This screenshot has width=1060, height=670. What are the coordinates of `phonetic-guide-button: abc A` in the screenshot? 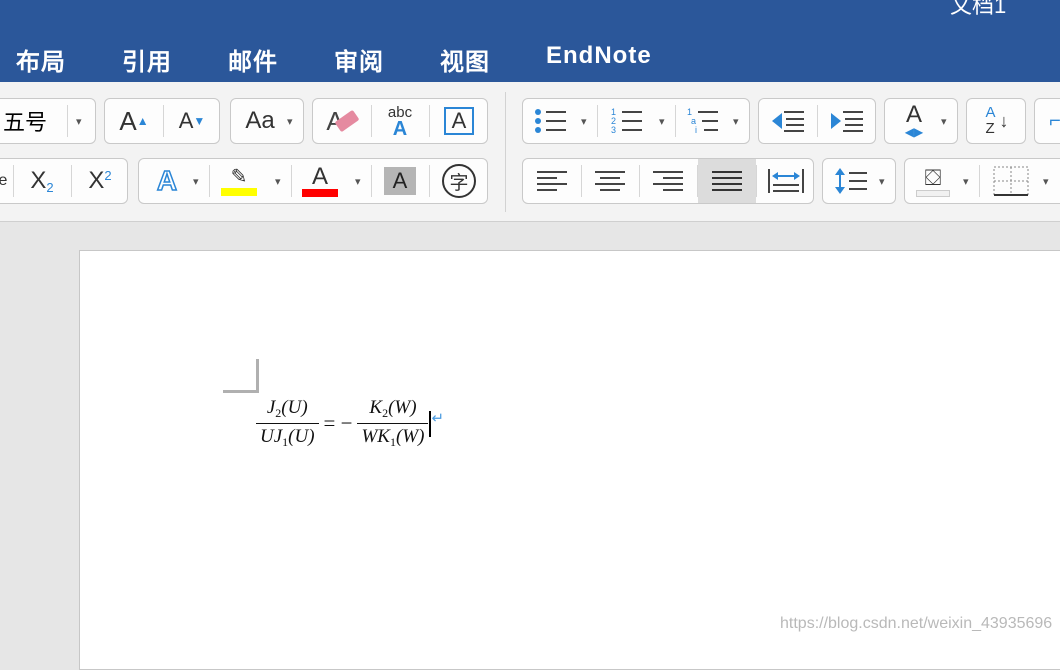 It's located at (400, 121).